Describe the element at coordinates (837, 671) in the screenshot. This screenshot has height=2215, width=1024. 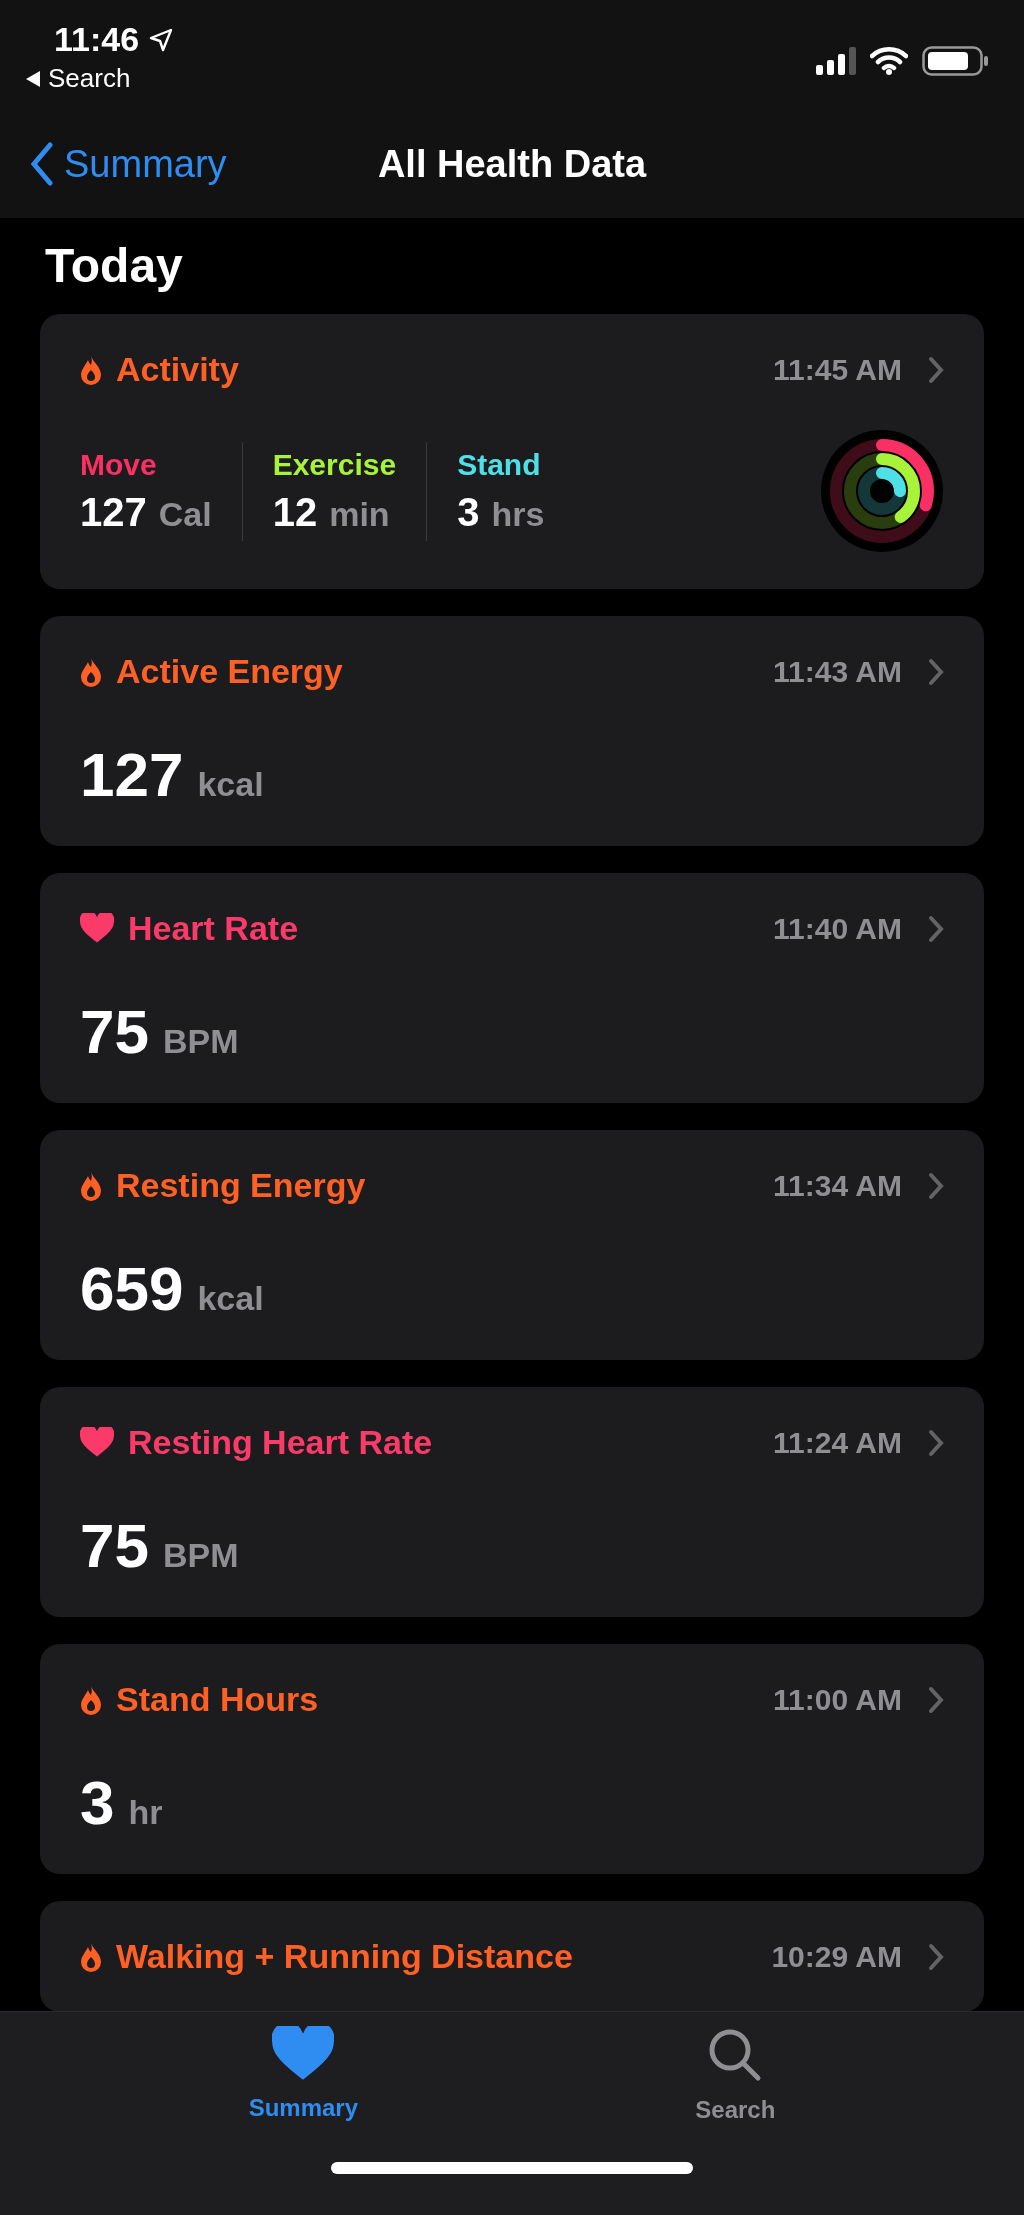
I see `timestamp: 11:43 AM` at that location.